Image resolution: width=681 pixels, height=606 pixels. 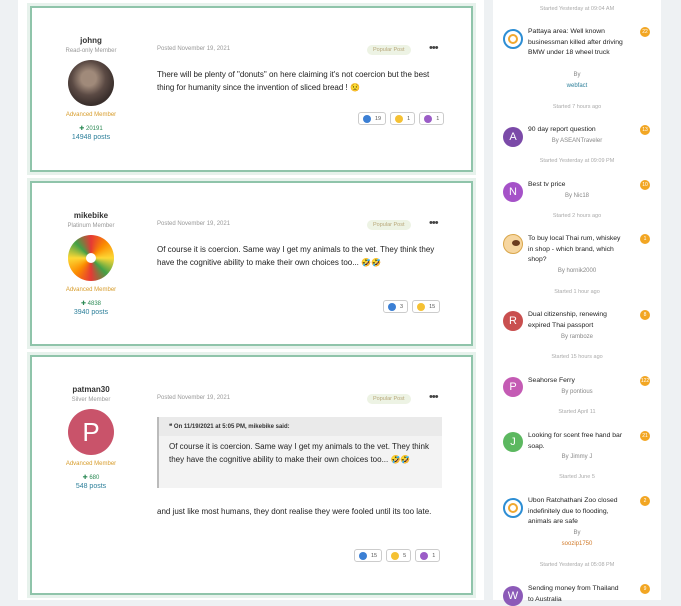 What do you see at coordinates (368, 555) in the screenshot?
I see `reaction-like: 15` at bounding box center [368, 555].